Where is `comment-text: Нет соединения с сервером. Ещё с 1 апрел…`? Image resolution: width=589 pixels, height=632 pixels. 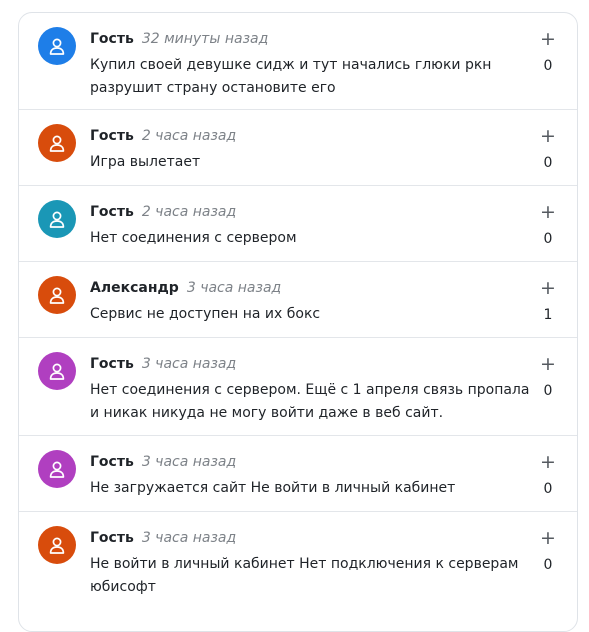
comment-text: Нет соединения с сервером. Ещё с 1 апрел… is located at coordinates (310, 401).